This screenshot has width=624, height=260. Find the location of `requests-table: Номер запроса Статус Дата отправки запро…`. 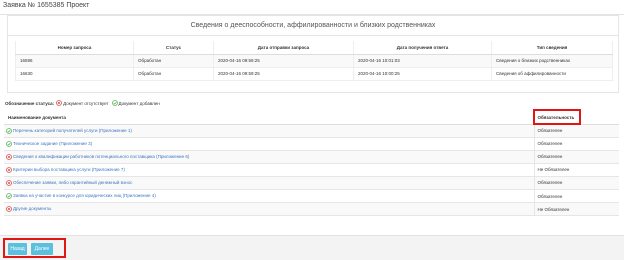

requests-table: Номер запроса Статус Дата отправки запро… is located at coordinates (314, 61).